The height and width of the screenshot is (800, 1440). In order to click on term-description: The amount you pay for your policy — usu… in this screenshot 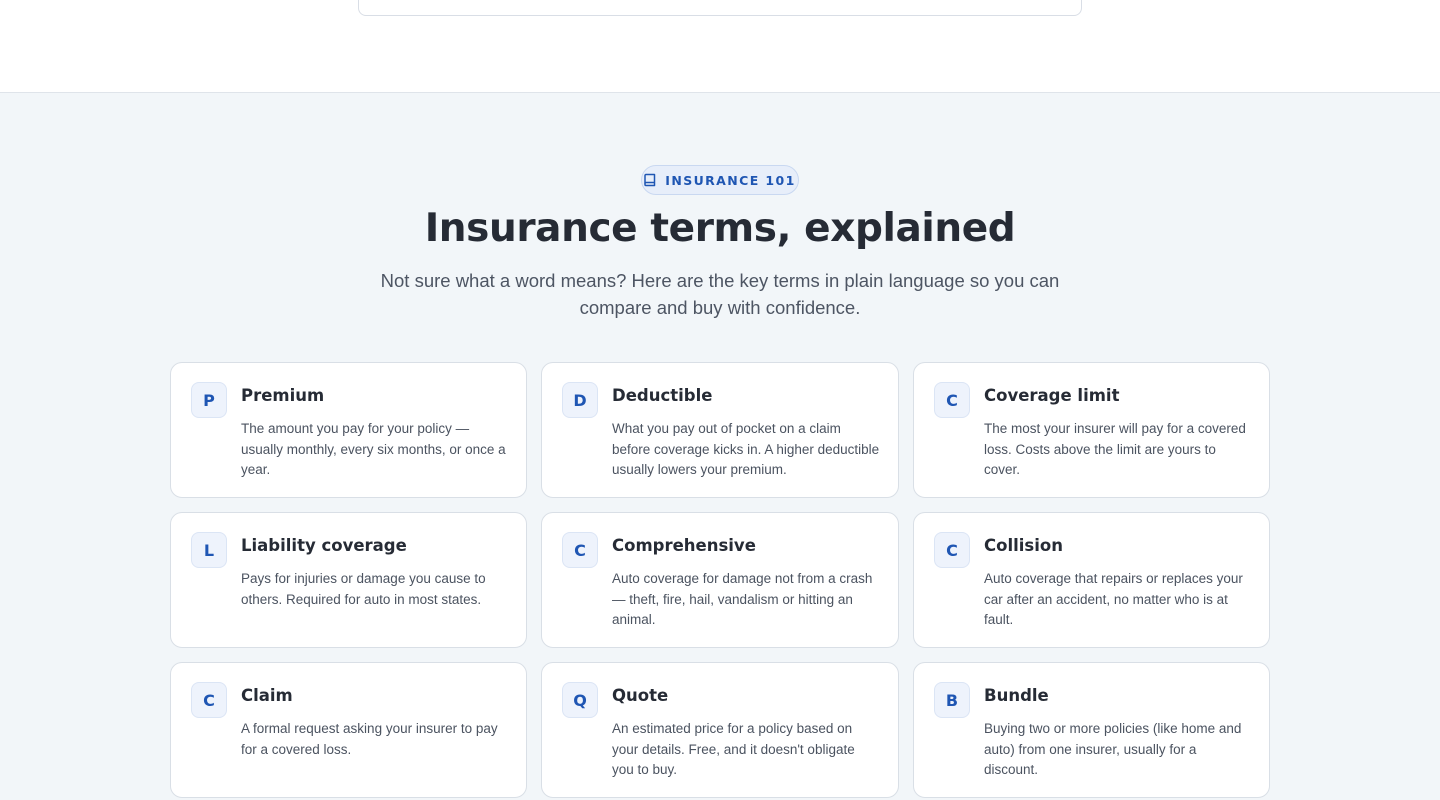, I will do `click(373, 449)`.